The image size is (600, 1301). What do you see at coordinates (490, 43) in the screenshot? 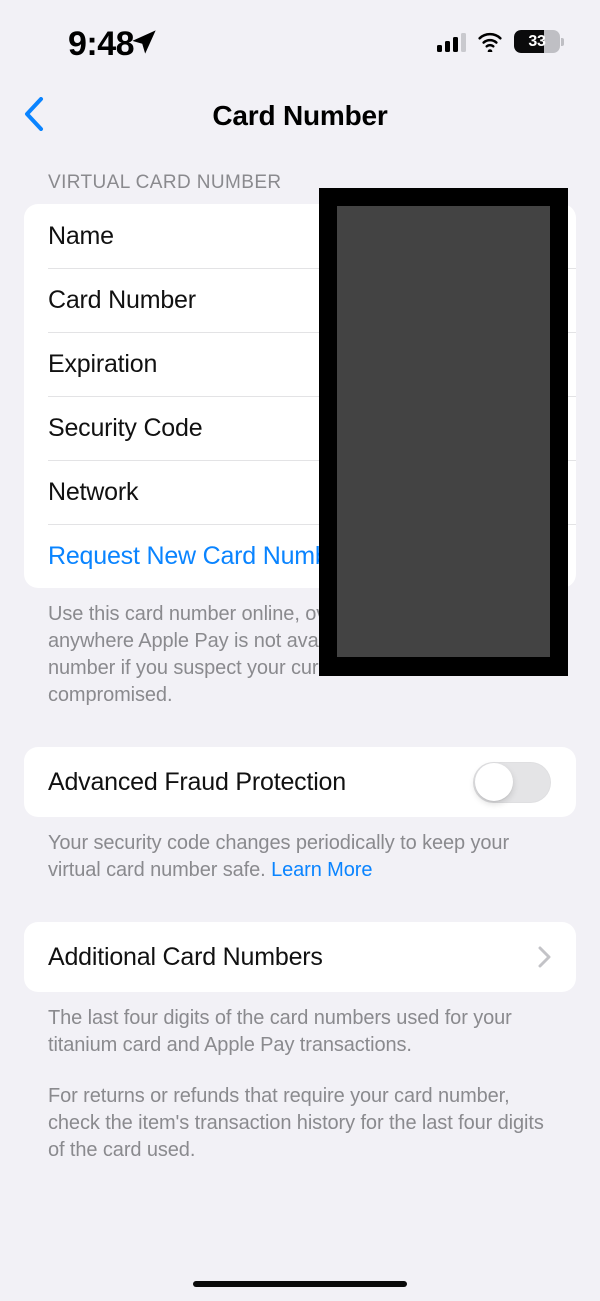
I see `wifi-icon` at bounding box center [490, 43].